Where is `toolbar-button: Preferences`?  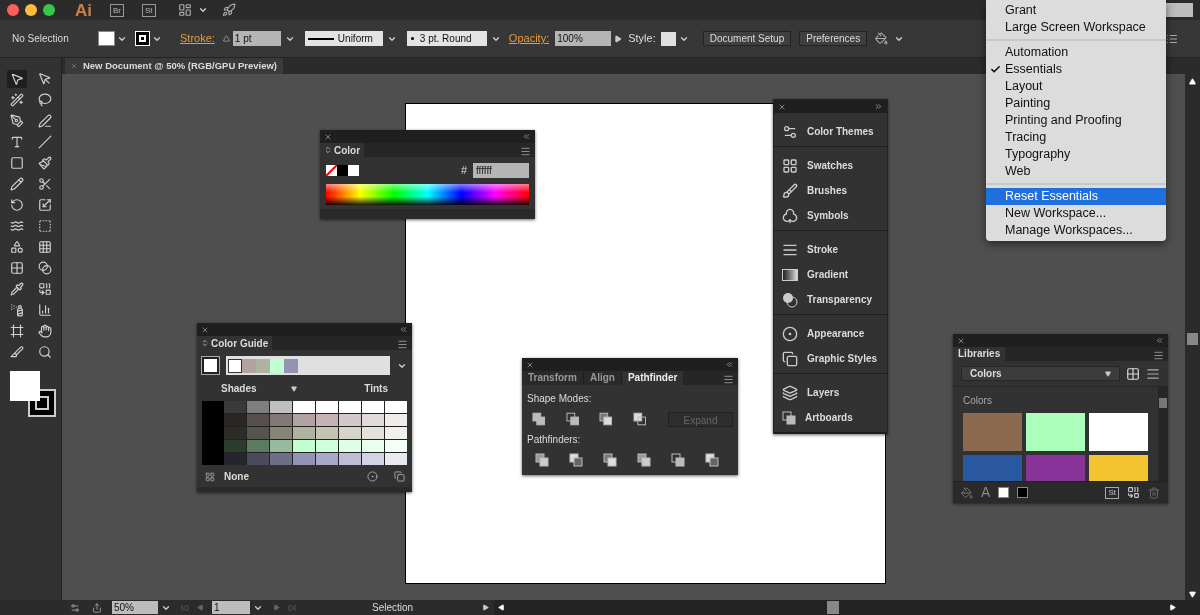 toolbar-button: Preferences is located at coordinates (833, 38).